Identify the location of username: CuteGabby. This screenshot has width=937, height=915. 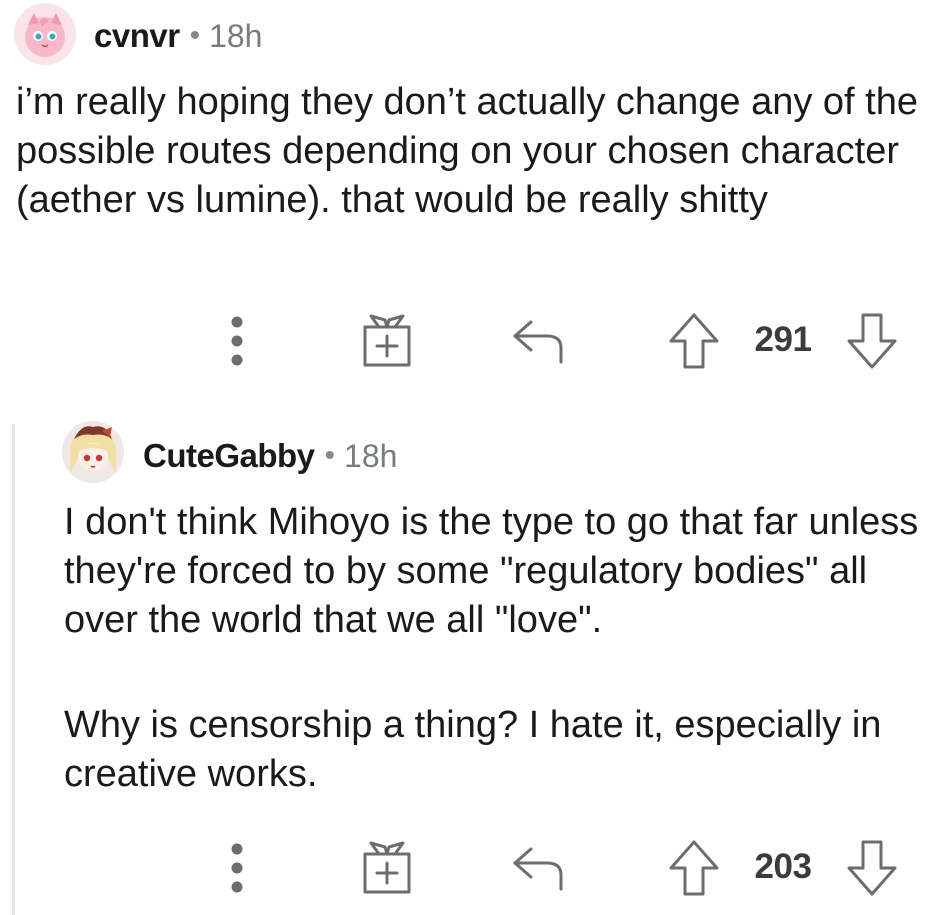
(229, 456).